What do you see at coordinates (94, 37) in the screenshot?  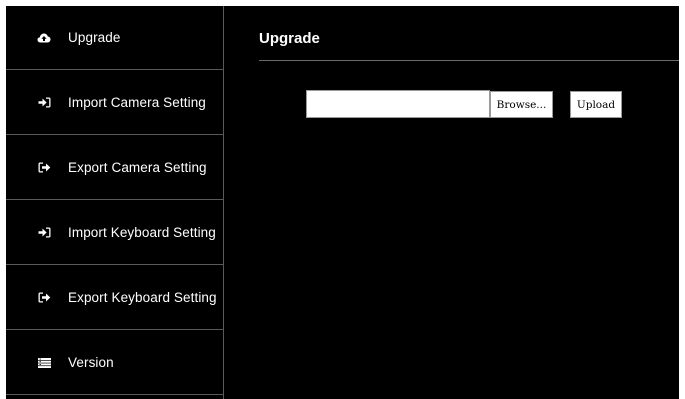 I see `sidebar-item-label: Upgrade` at bounding box center [94, 37].